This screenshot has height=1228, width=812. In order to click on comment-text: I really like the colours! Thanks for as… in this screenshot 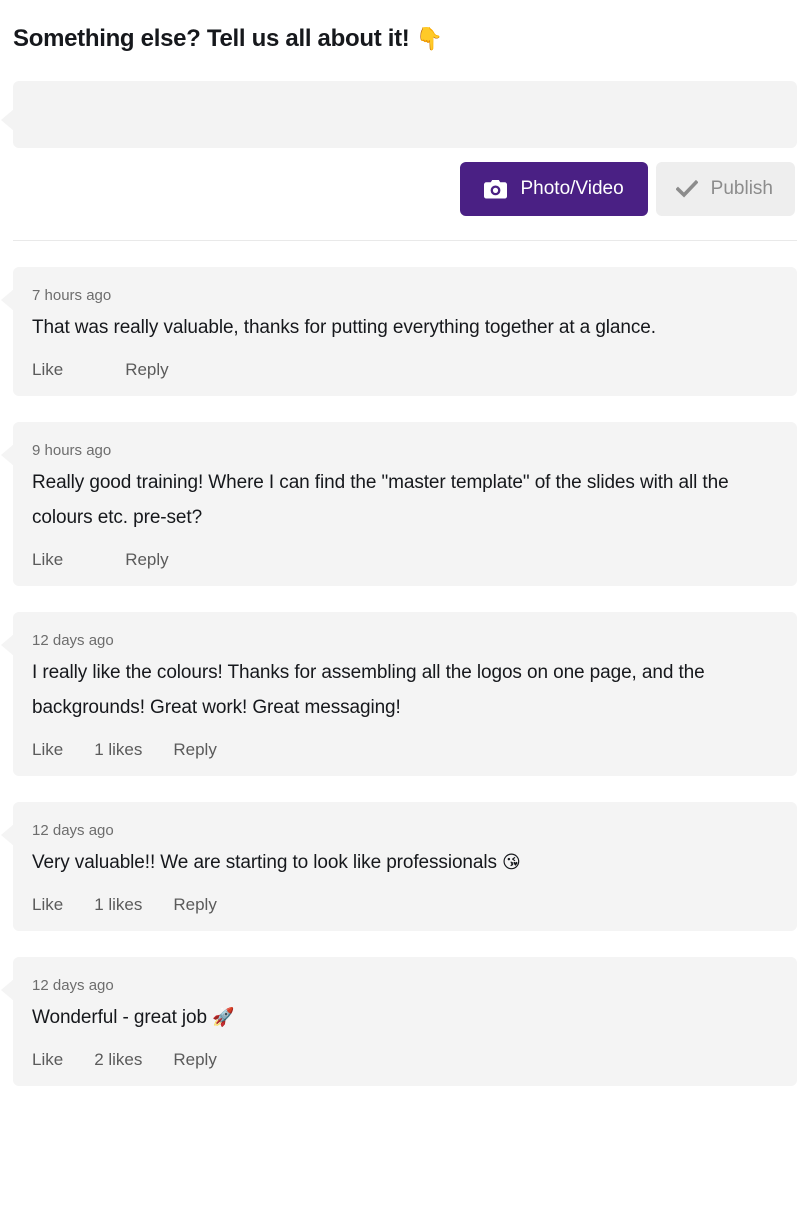, I will do `click(404, 690)`.